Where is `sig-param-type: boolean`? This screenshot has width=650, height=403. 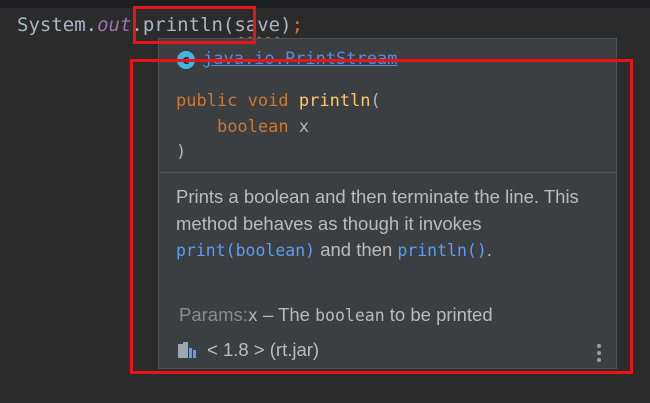
sig-param-type: boolean is located at coordinates (252, 126).